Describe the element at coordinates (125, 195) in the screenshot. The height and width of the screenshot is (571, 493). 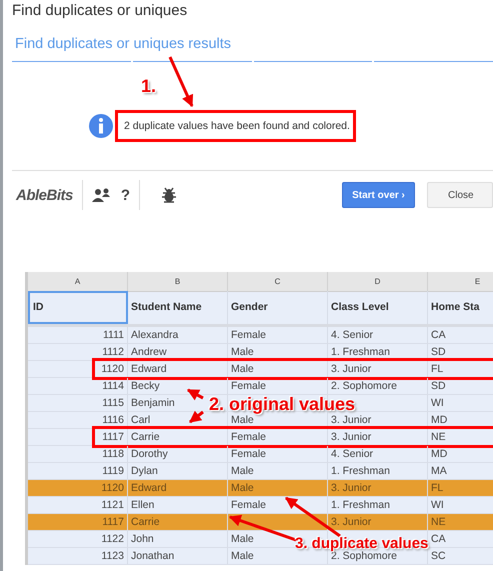
I see `help-button: ?` at that location.